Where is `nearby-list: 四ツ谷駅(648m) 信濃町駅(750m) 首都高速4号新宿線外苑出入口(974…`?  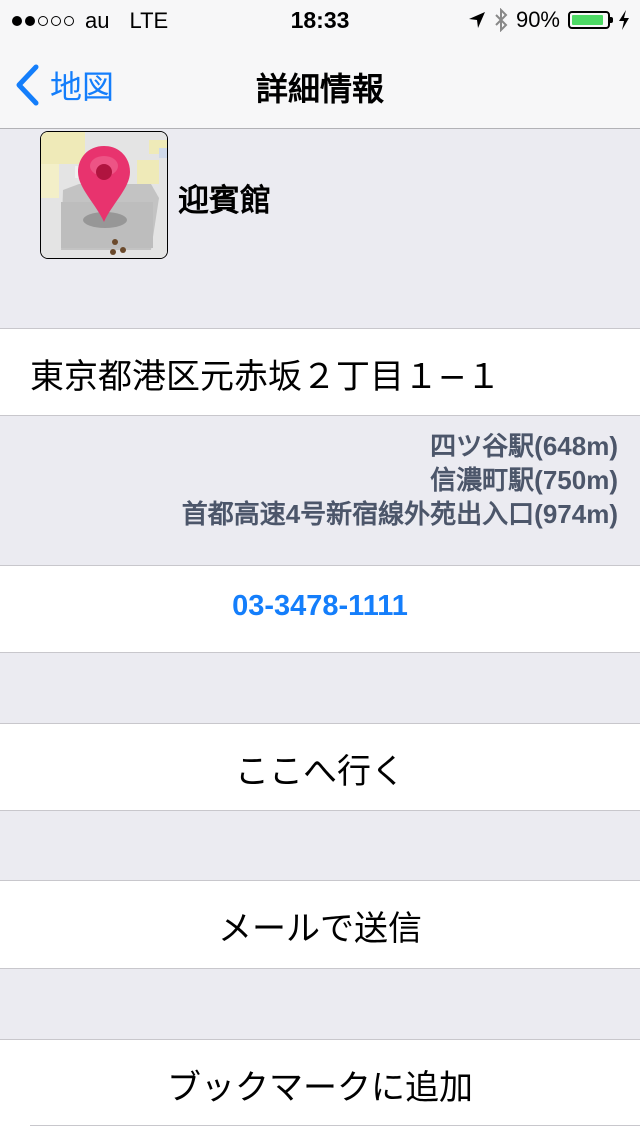 nearby-list: 四ツ谷駅(648m) 信濃町駅(750m) 首都高速4号新宿線外苑出入口(974… is located at coordinates (400, 480).